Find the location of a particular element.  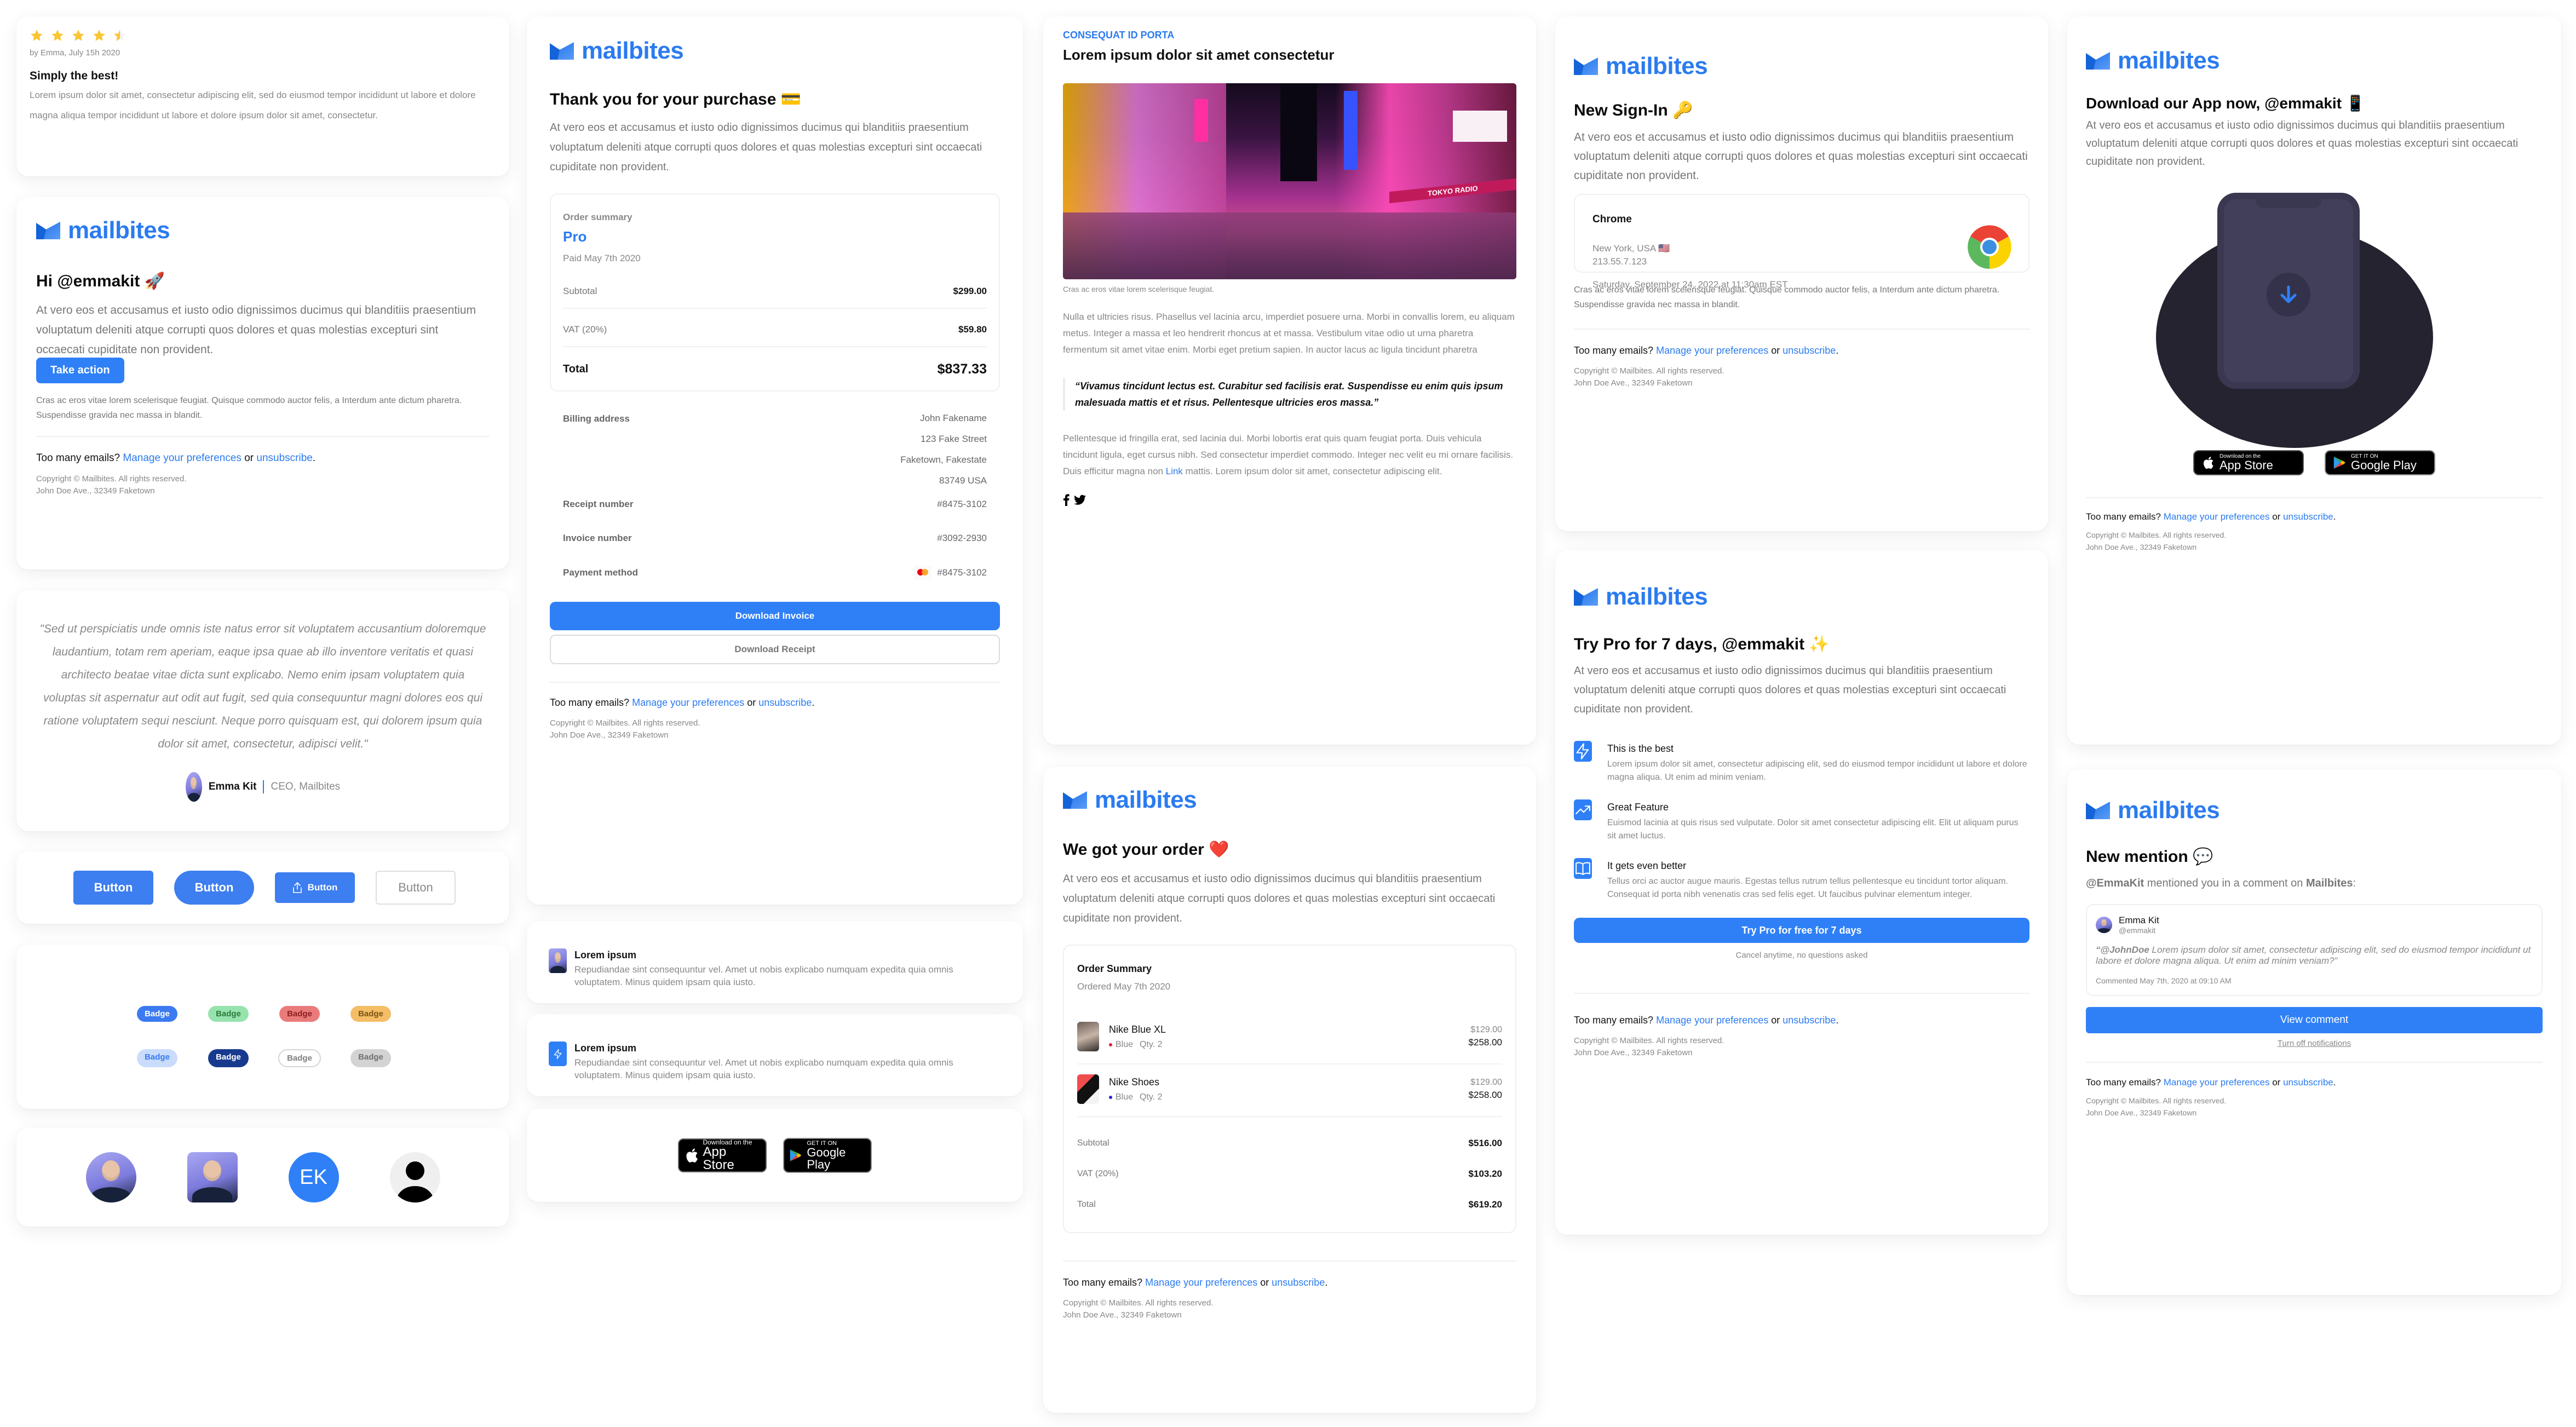

payment-label: Payment method is located at coordinates (600, 572).